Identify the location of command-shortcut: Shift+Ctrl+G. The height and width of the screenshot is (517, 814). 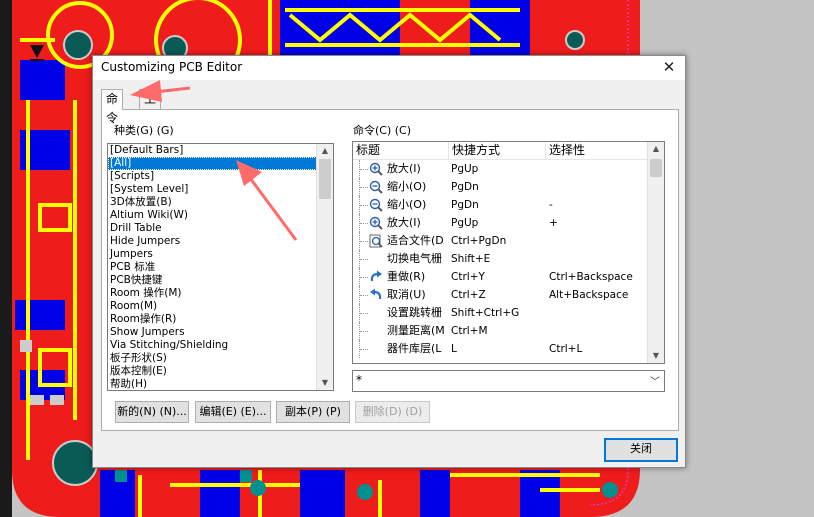
(485, 313).